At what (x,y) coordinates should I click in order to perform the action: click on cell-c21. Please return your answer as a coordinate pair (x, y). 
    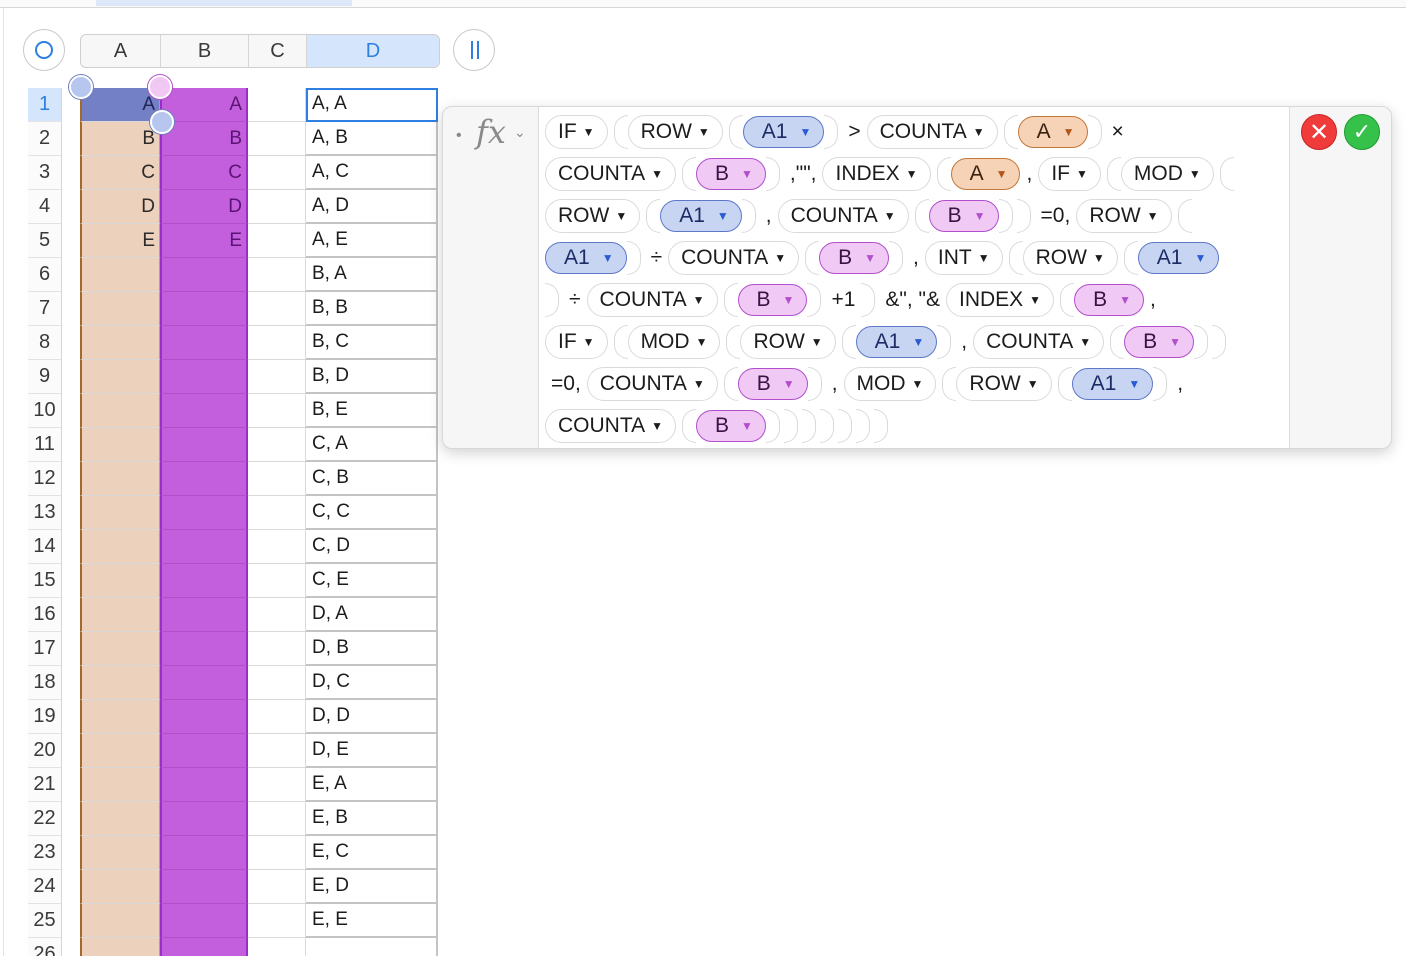
    Looking at the image, I should click on (277, 785).